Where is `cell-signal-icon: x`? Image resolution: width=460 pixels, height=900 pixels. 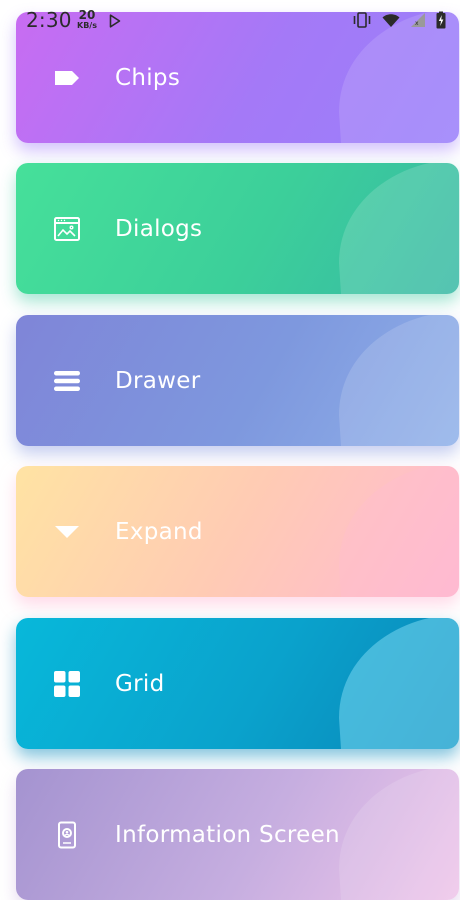
cell-signal-icon: x is located at coordinates (418, 20).